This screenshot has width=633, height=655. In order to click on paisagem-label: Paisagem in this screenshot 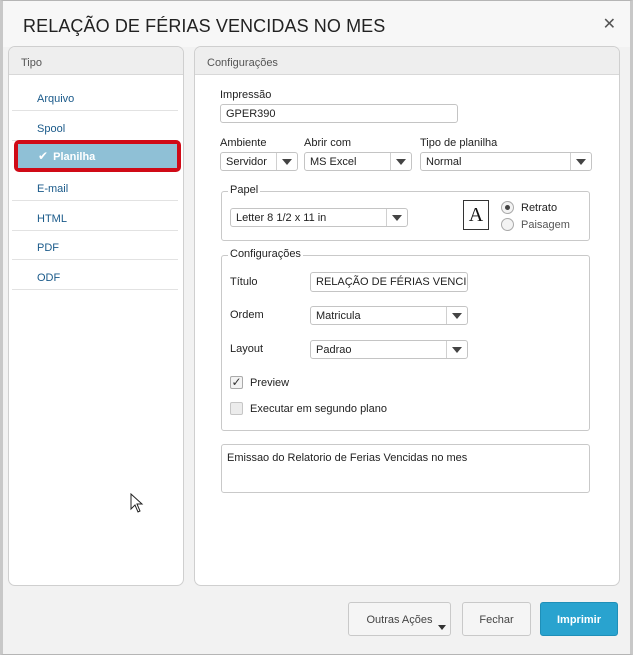, I will do `click(545, 225)`.